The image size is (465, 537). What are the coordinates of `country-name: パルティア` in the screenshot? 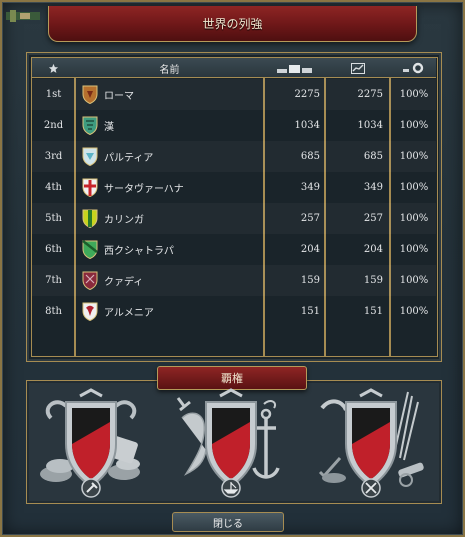 It's located at (129, 158).